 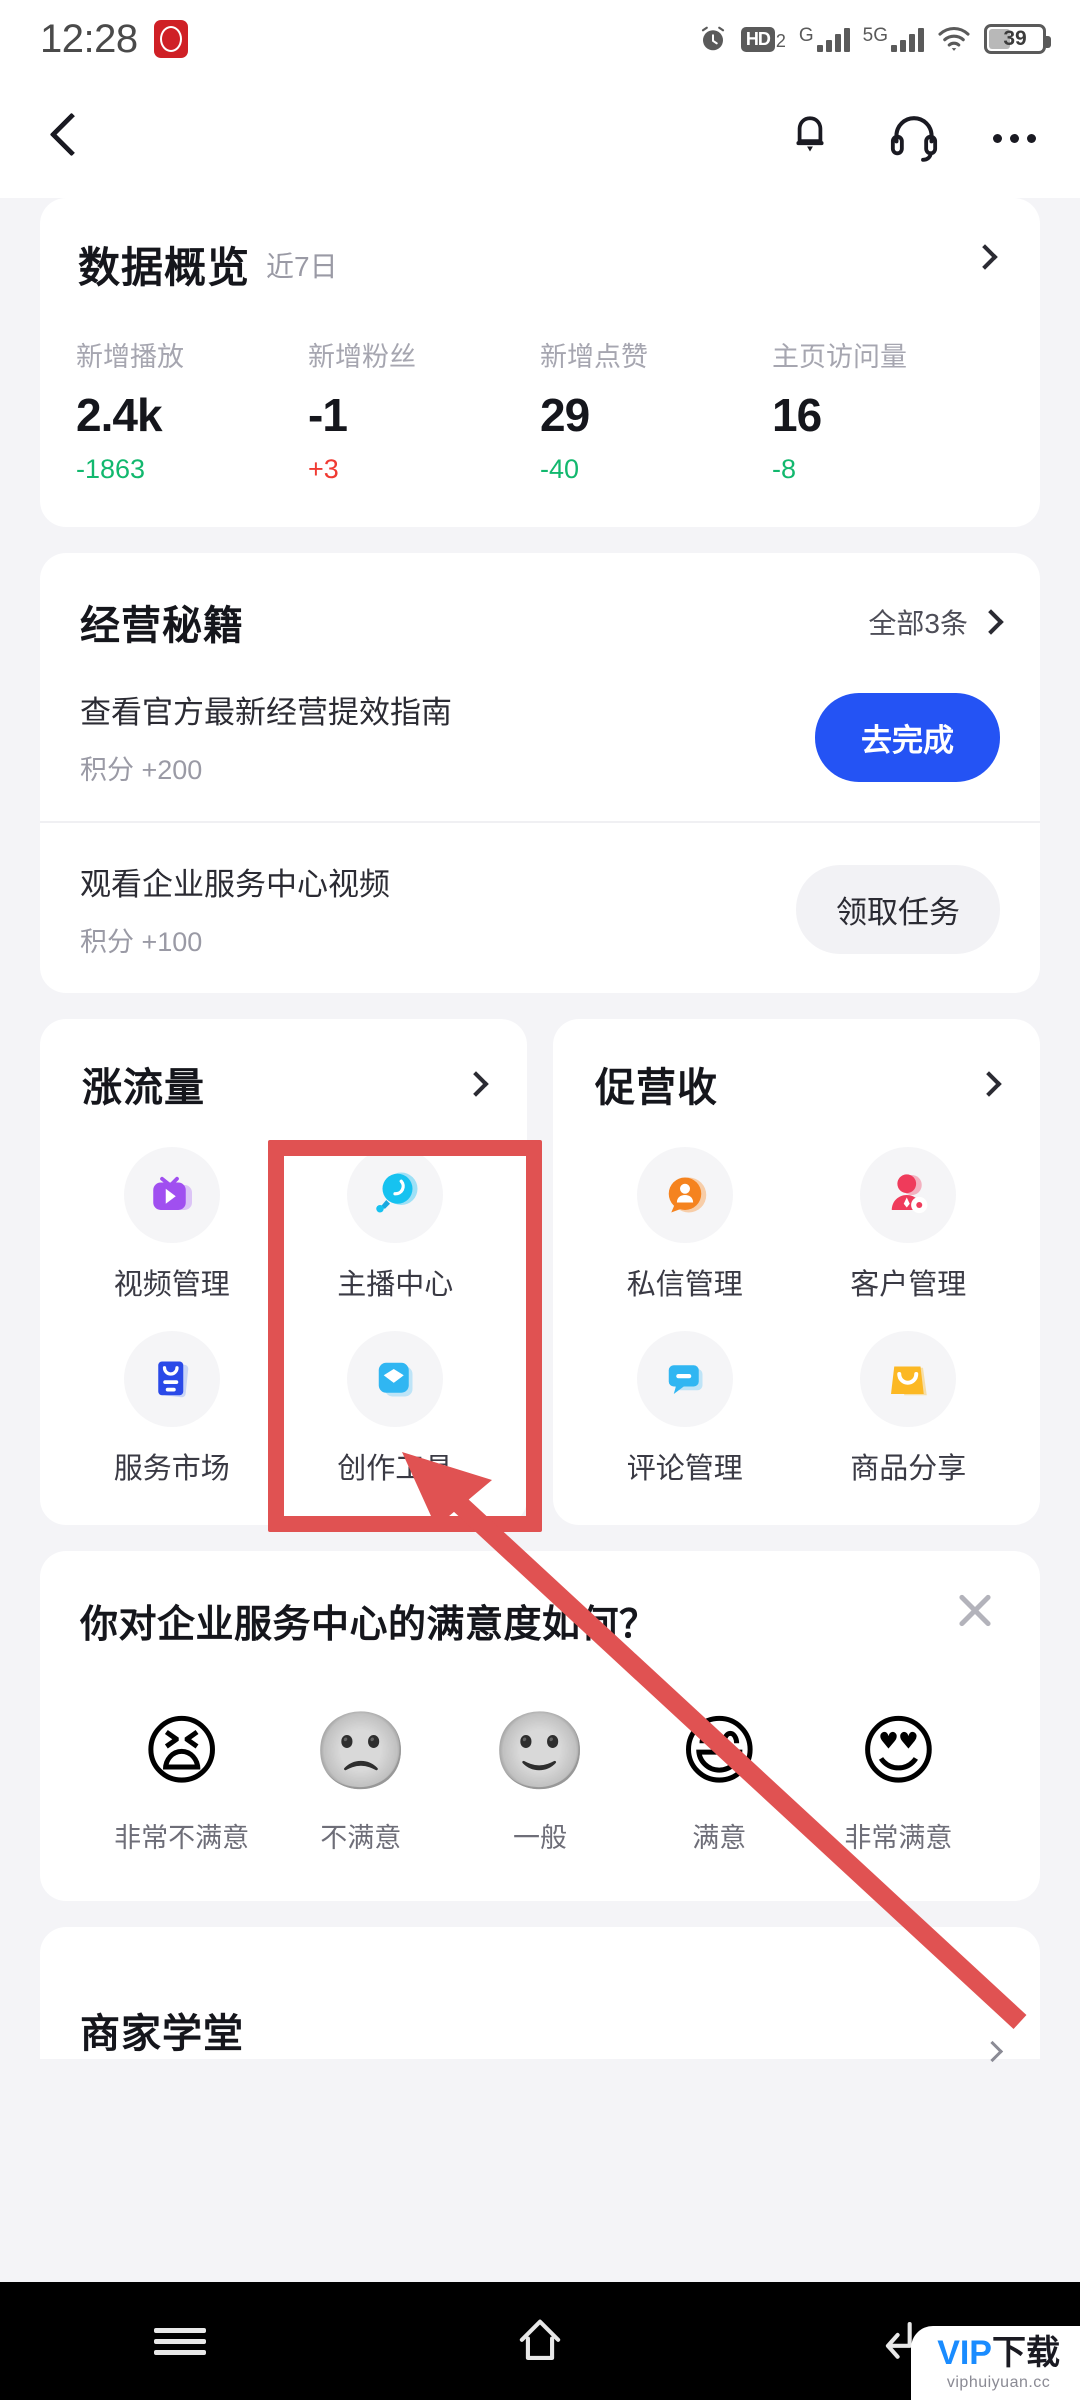 I want to click on survey-option-label: 非常满意, so click(x=898, y=1838).